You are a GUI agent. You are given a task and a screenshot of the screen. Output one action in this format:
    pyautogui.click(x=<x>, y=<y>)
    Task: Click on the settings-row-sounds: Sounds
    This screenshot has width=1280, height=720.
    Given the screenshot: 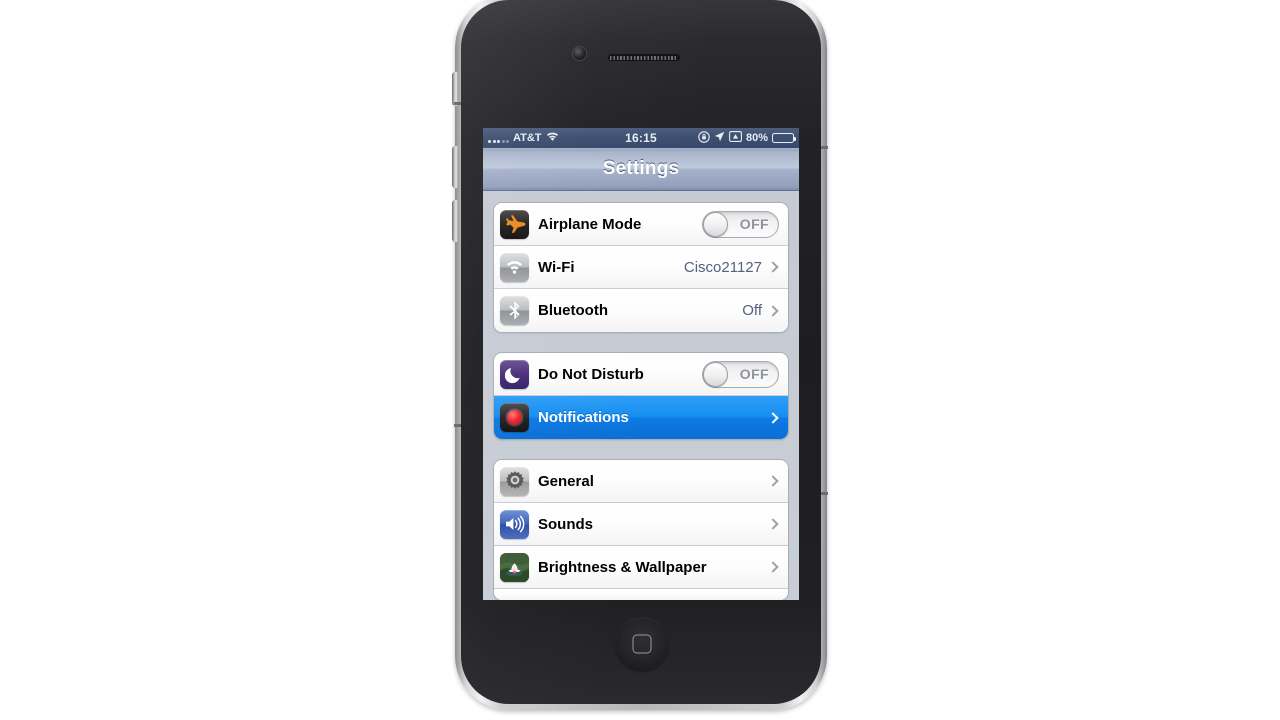 What is the action you would take?
    pyautogui.click(x=641, y=524)
    